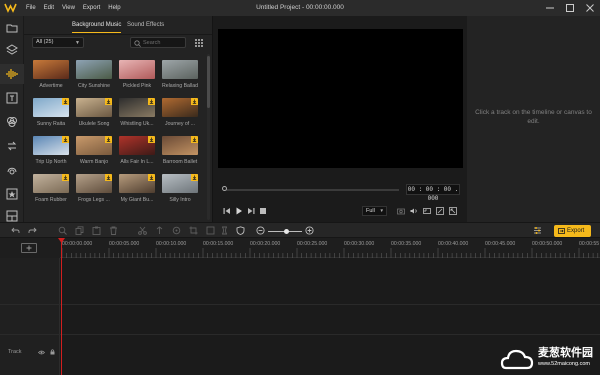 This screenshot has height=375, width=600. Describe the element at coordinates (113, 230) in the screenshot. I see `delete-icon` at that location.